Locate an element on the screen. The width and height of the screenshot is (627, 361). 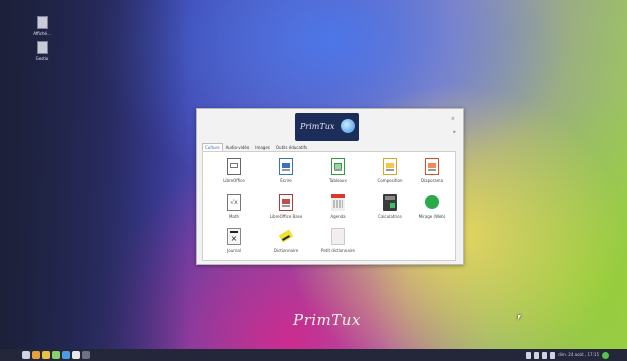
close-icon: × is located at coordinates (453, 119).